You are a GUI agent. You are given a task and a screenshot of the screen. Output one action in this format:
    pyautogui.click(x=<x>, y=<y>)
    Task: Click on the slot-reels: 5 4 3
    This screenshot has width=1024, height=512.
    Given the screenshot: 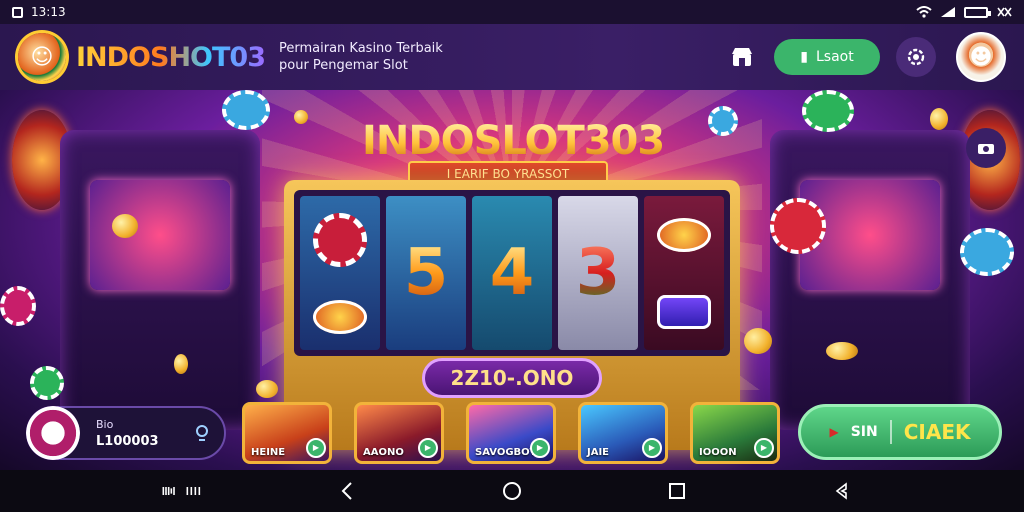 What is the action you would take?
    pyautogui.click(x=512, y=273)
    